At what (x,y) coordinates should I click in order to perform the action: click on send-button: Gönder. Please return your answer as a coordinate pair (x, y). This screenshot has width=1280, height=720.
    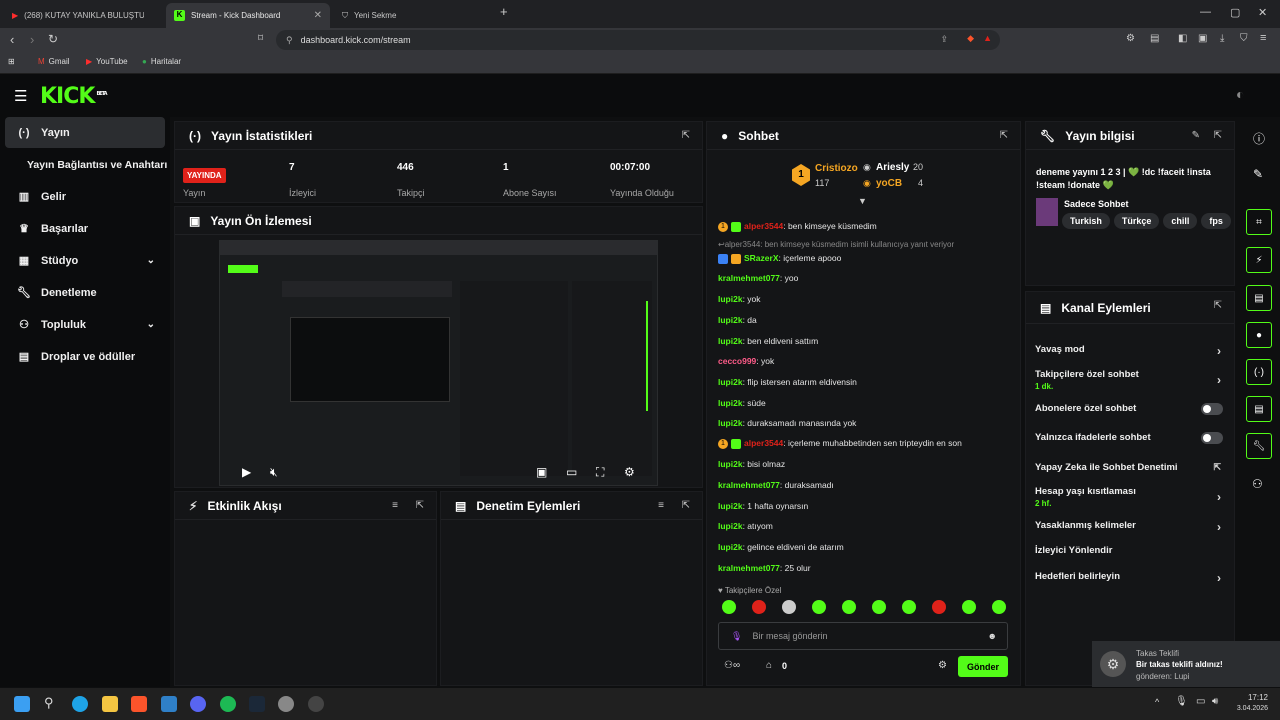
    Looking at the image, I should click on (983, 666).